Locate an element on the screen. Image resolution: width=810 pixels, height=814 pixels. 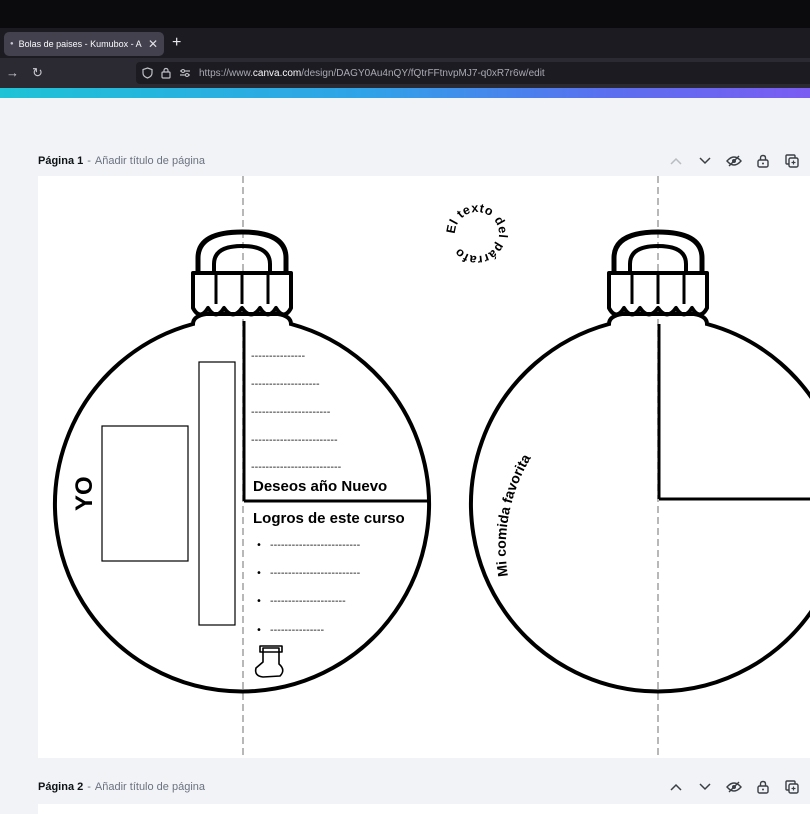
page-2-title: Página 2 is located at coordinates (61, 787).